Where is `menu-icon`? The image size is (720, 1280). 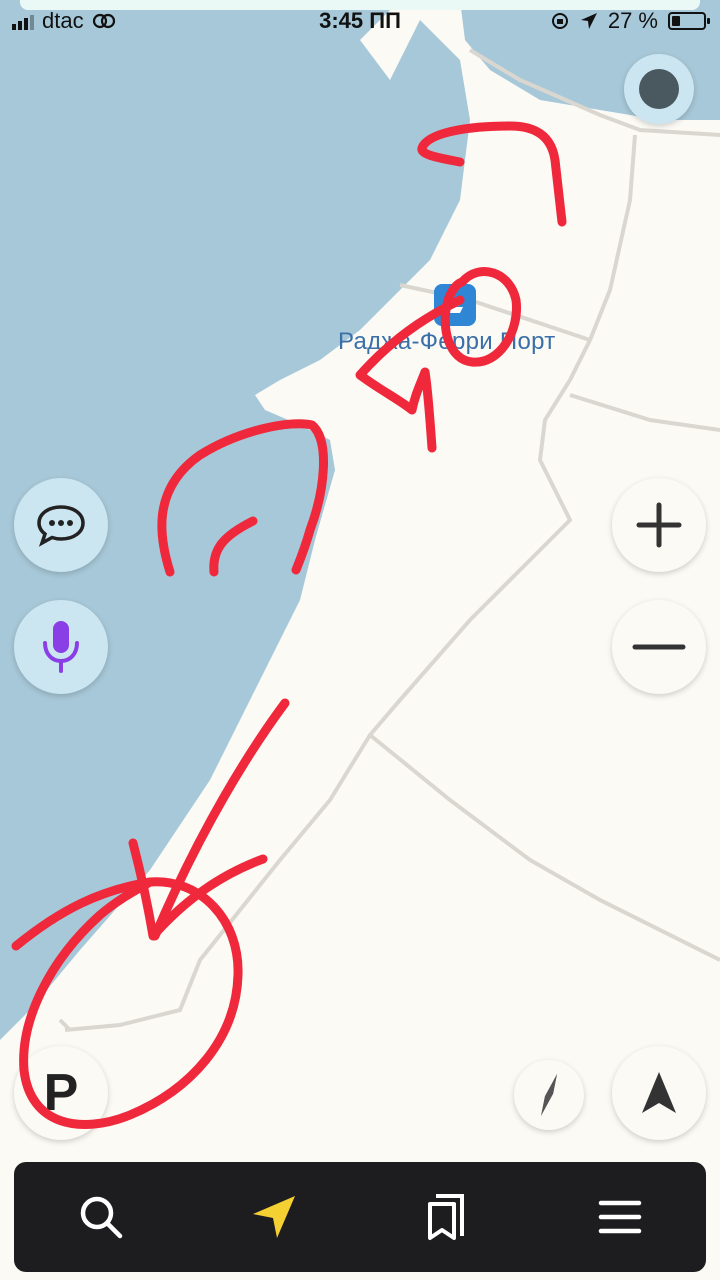
menu-icon is located at coordinates (619, 1217).